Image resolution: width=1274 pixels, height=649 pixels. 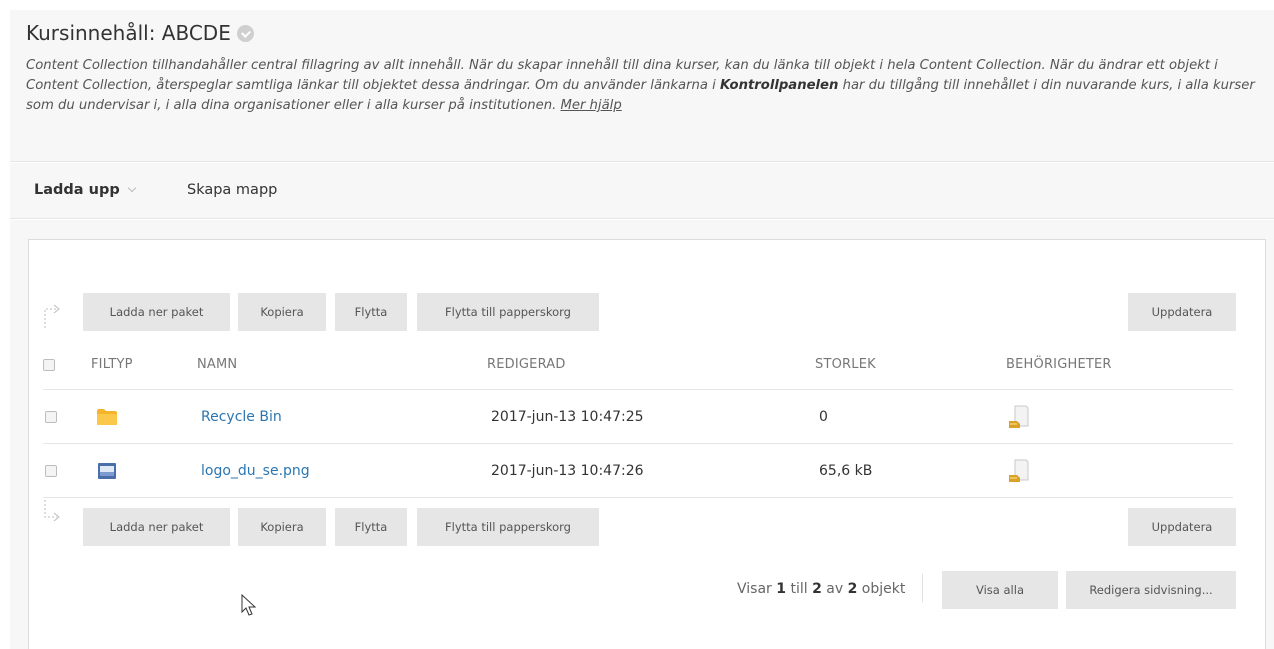 What do you see at coordinates (845, 364) in the screenshot?
I see `column-size: STORLEK` at bounding box center [845, 364].